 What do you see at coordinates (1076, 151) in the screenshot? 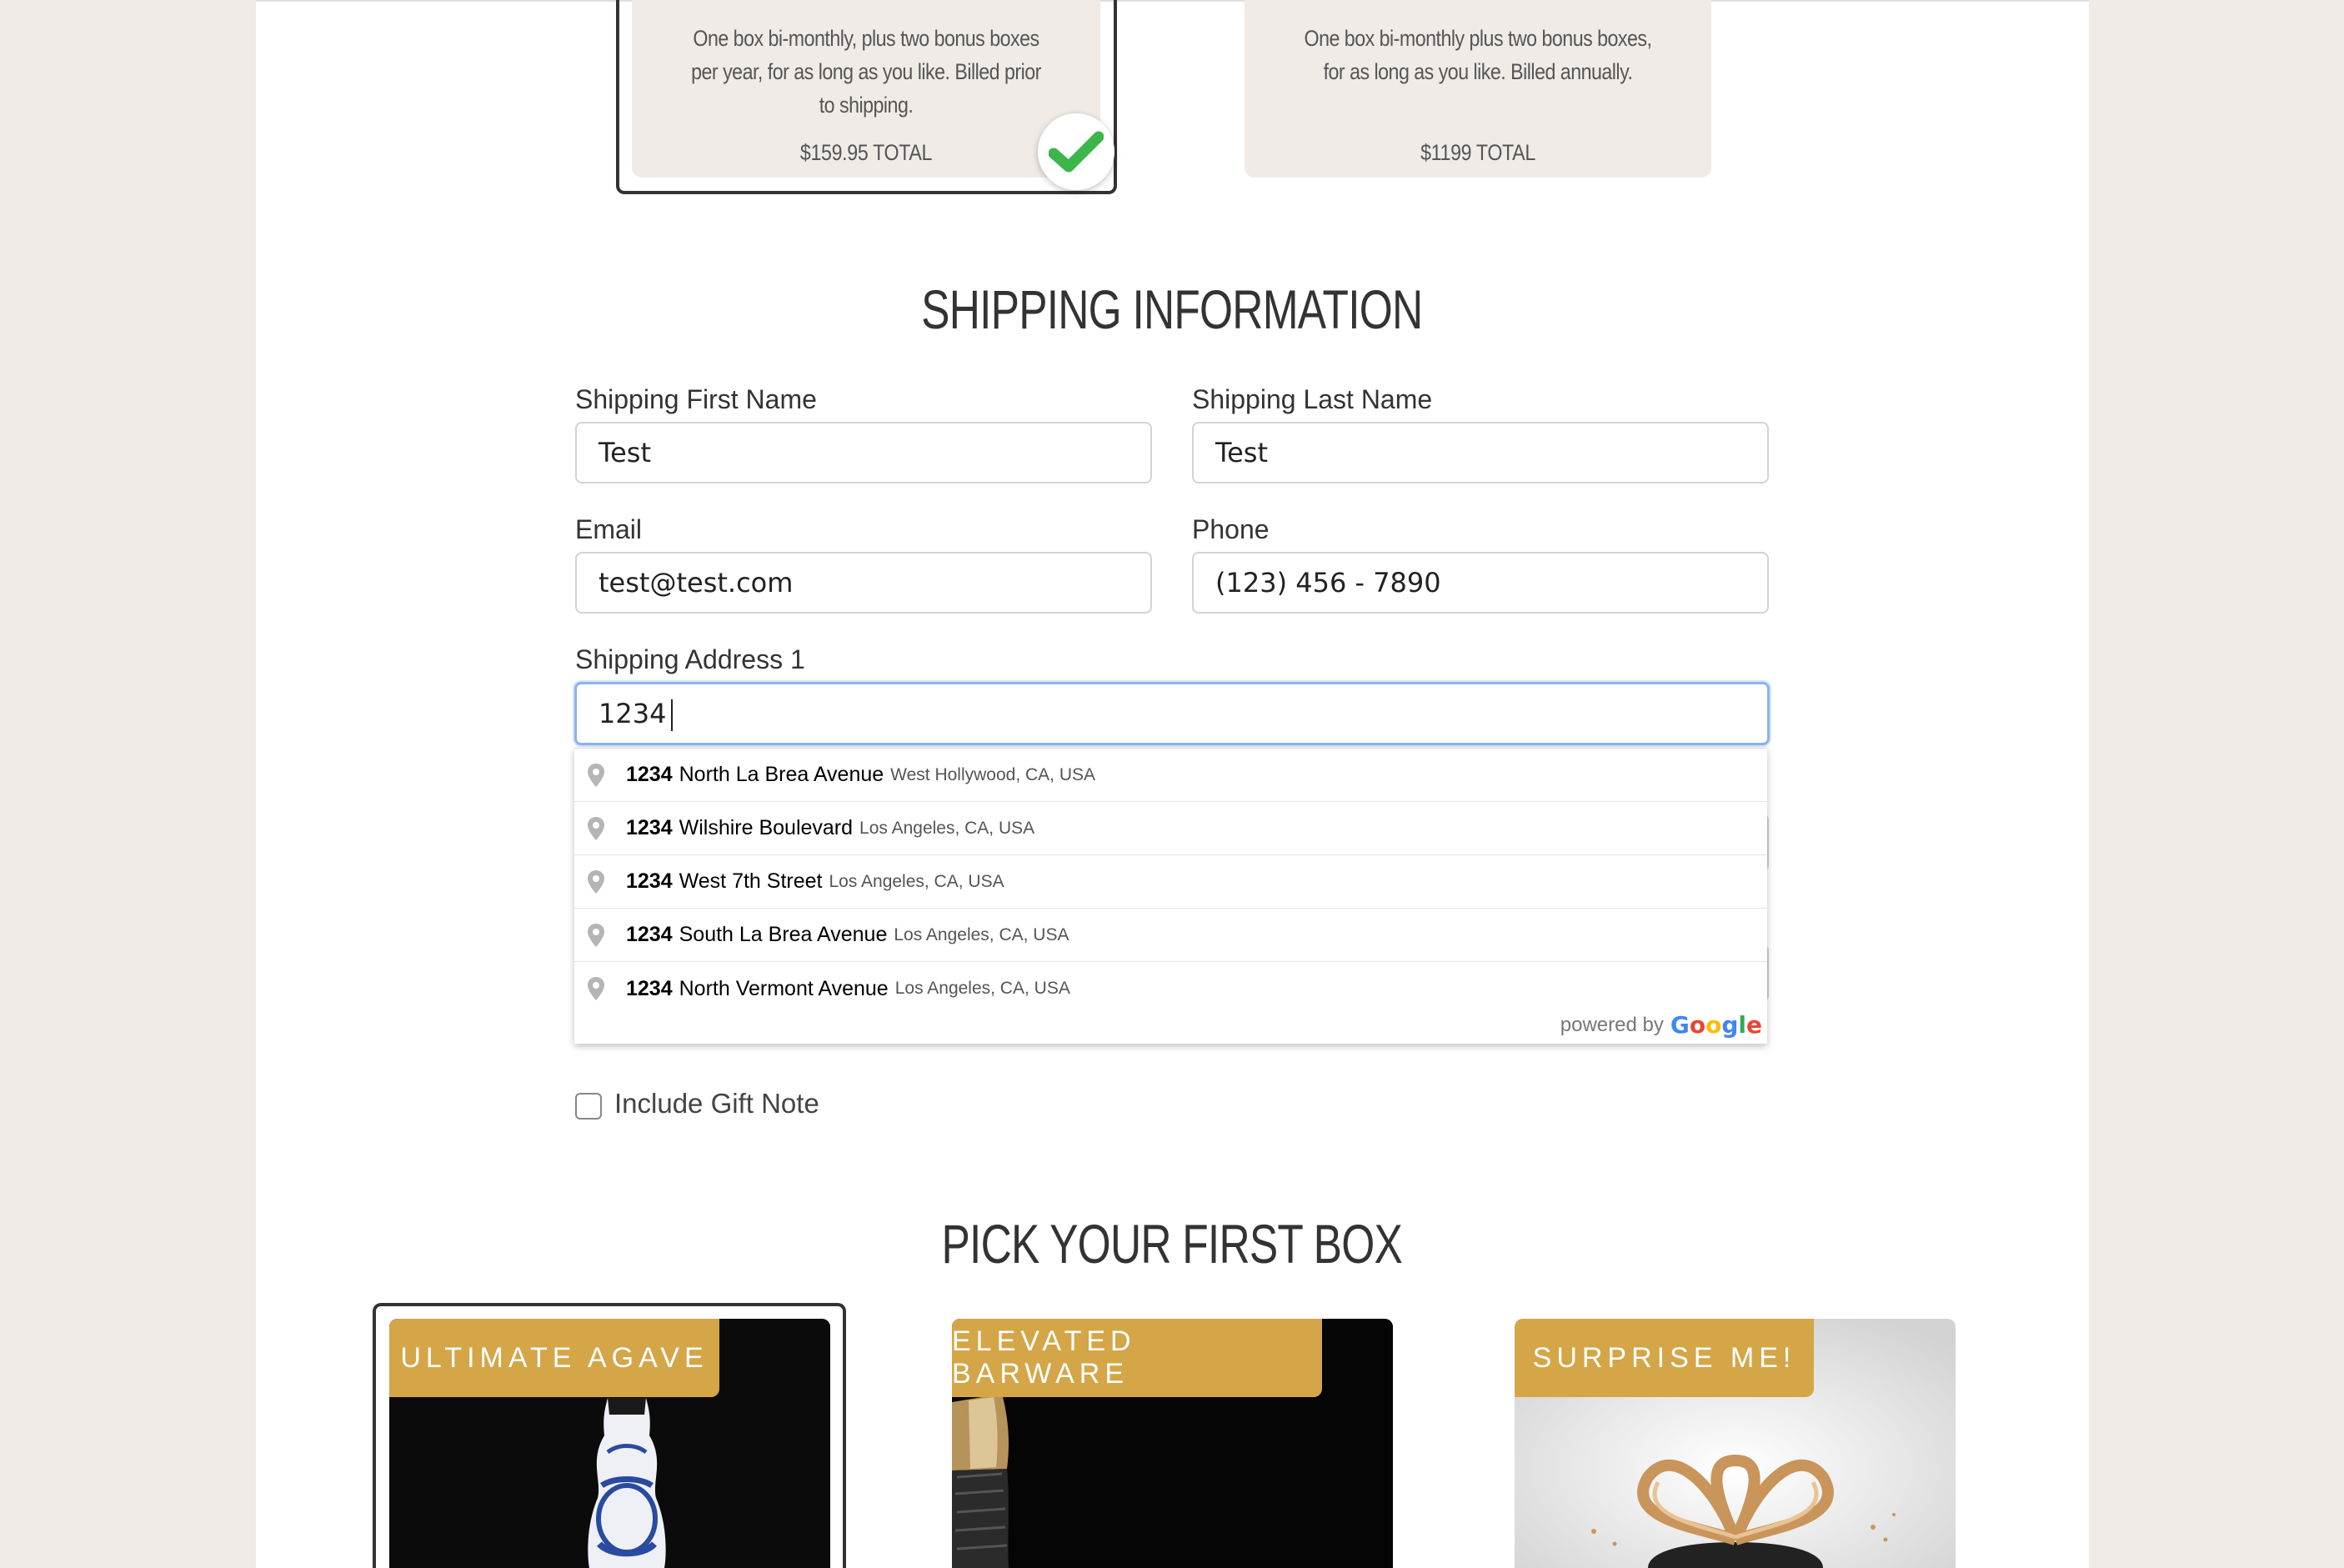
I see `selected-check-icon` at bounding box center [1076, 151].